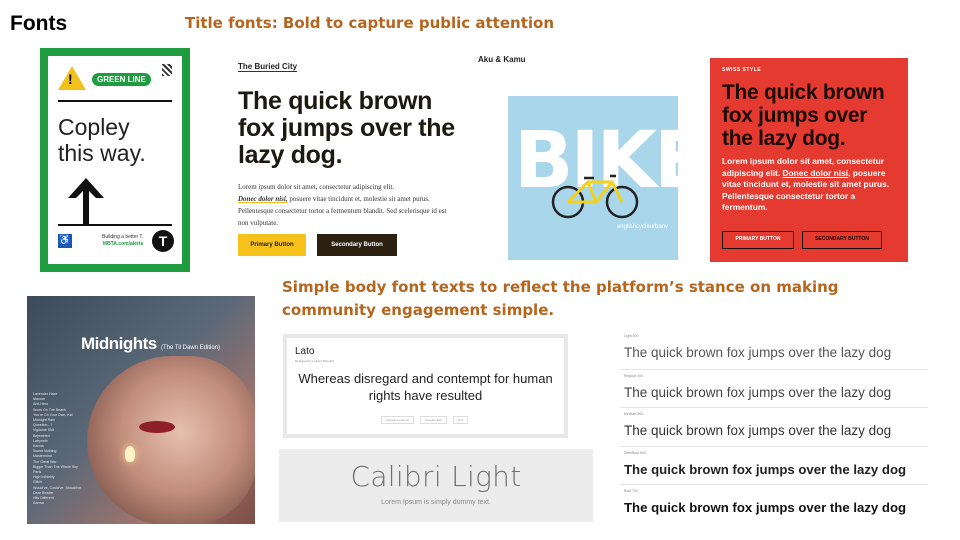  Describe the element at coordinates (167, 70) in the screenshot. I see `qr-code-icon` at that location.